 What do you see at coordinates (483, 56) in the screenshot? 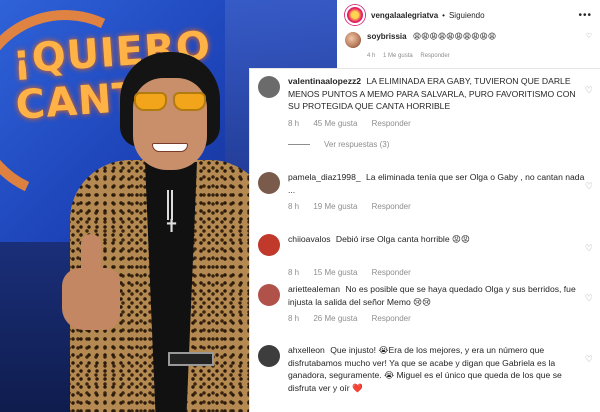
I see `first-comment-meta: 4 h 1 Me gusta Responder` at bounding box center [483, 56].